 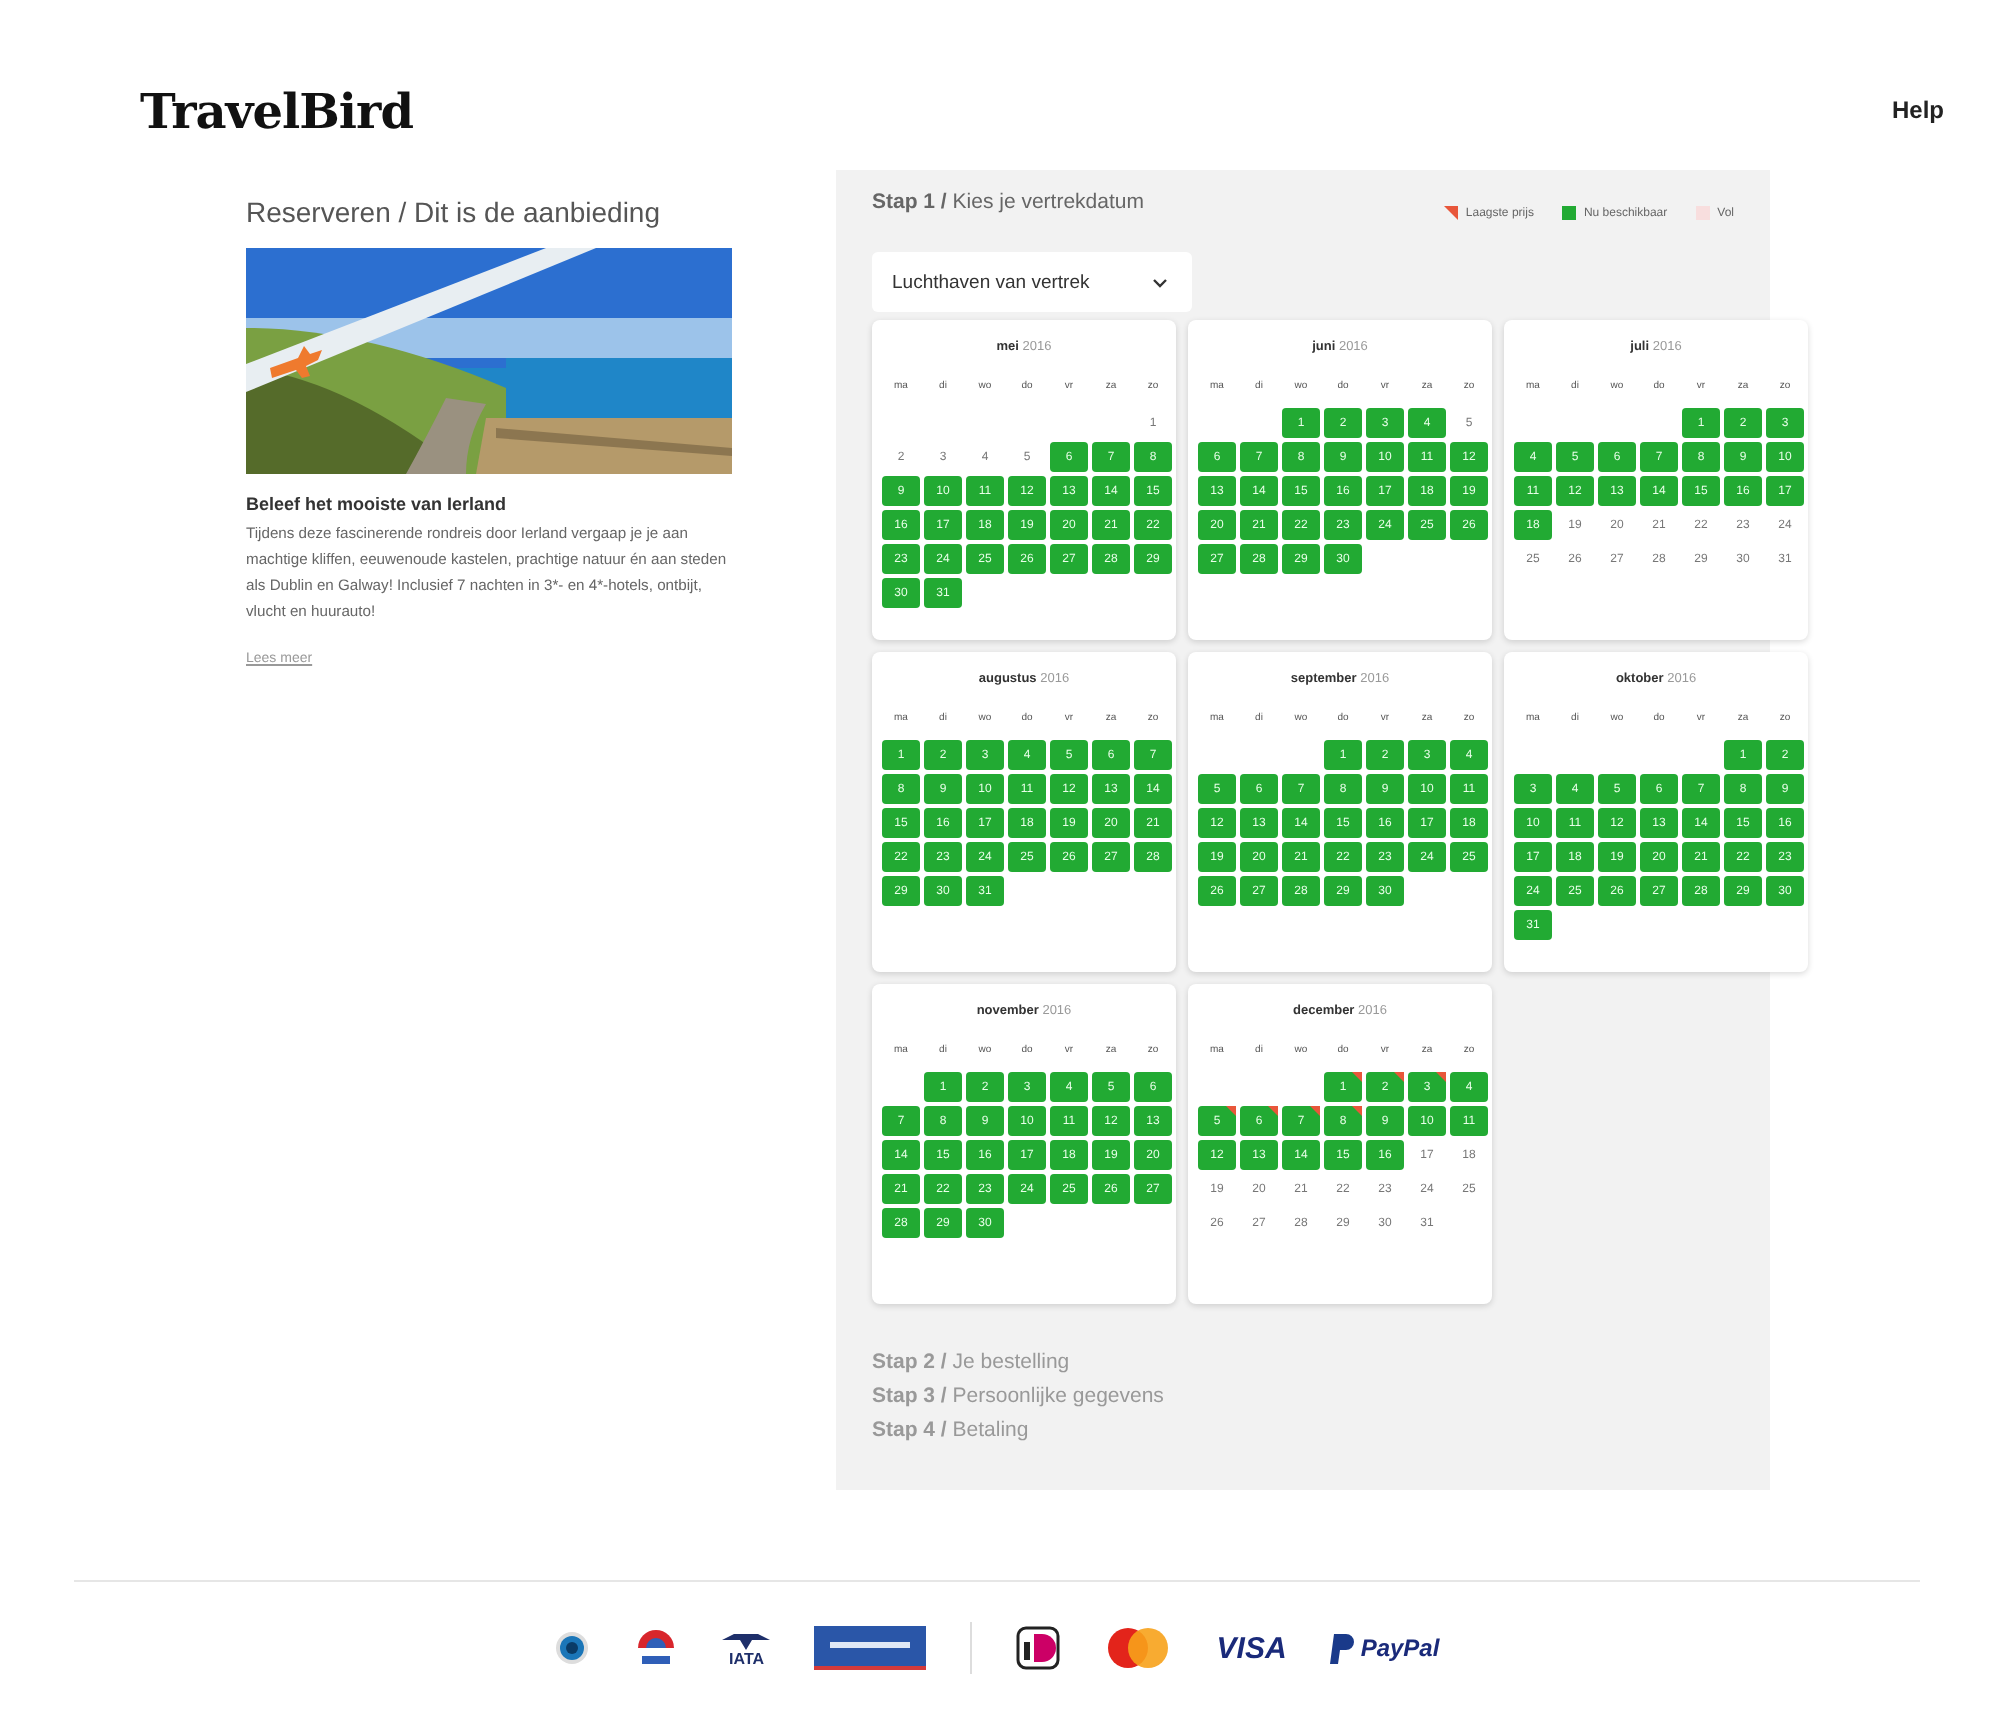 I want to click on iata-logo: IATA, so click(x=746, y=1648).